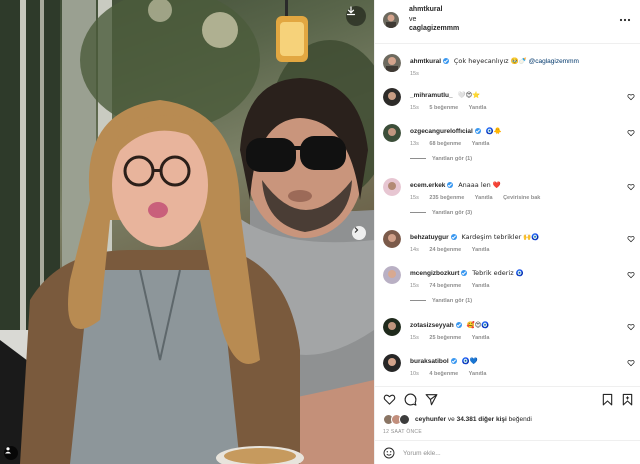  I want to click on likes-suffix: beğendi, so click(520, 419).